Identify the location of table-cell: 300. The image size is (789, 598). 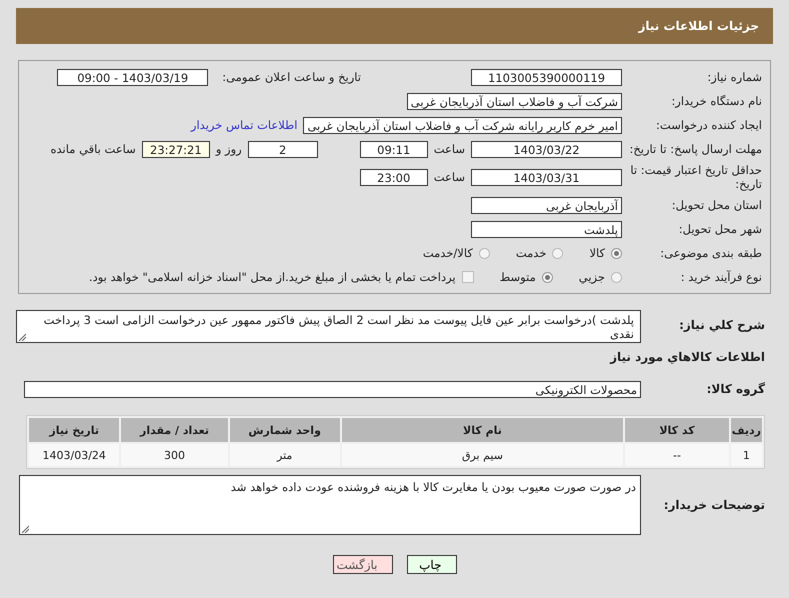
(174, 455).